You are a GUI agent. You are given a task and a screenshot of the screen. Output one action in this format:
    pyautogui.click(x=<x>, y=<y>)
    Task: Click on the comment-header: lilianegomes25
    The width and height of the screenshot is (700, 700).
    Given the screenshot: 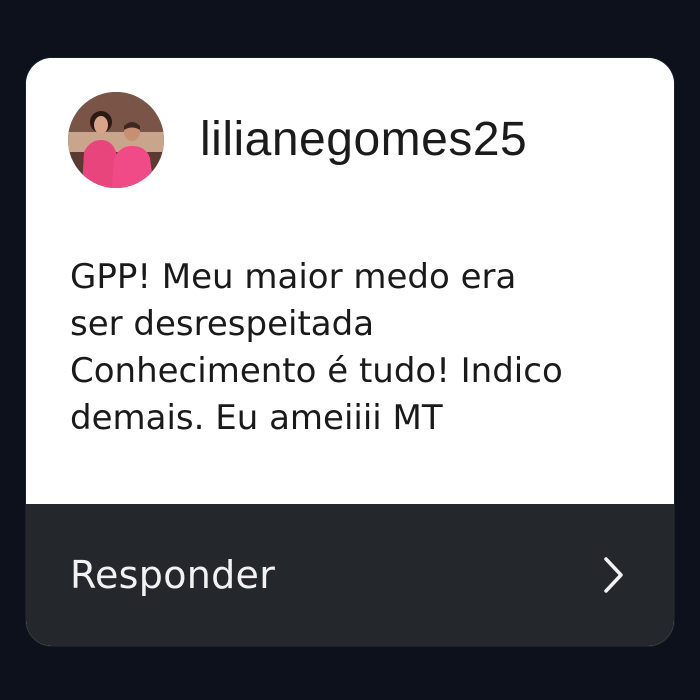 What is the action you would take?
    pyautogui.click(x=297, y=140)
    